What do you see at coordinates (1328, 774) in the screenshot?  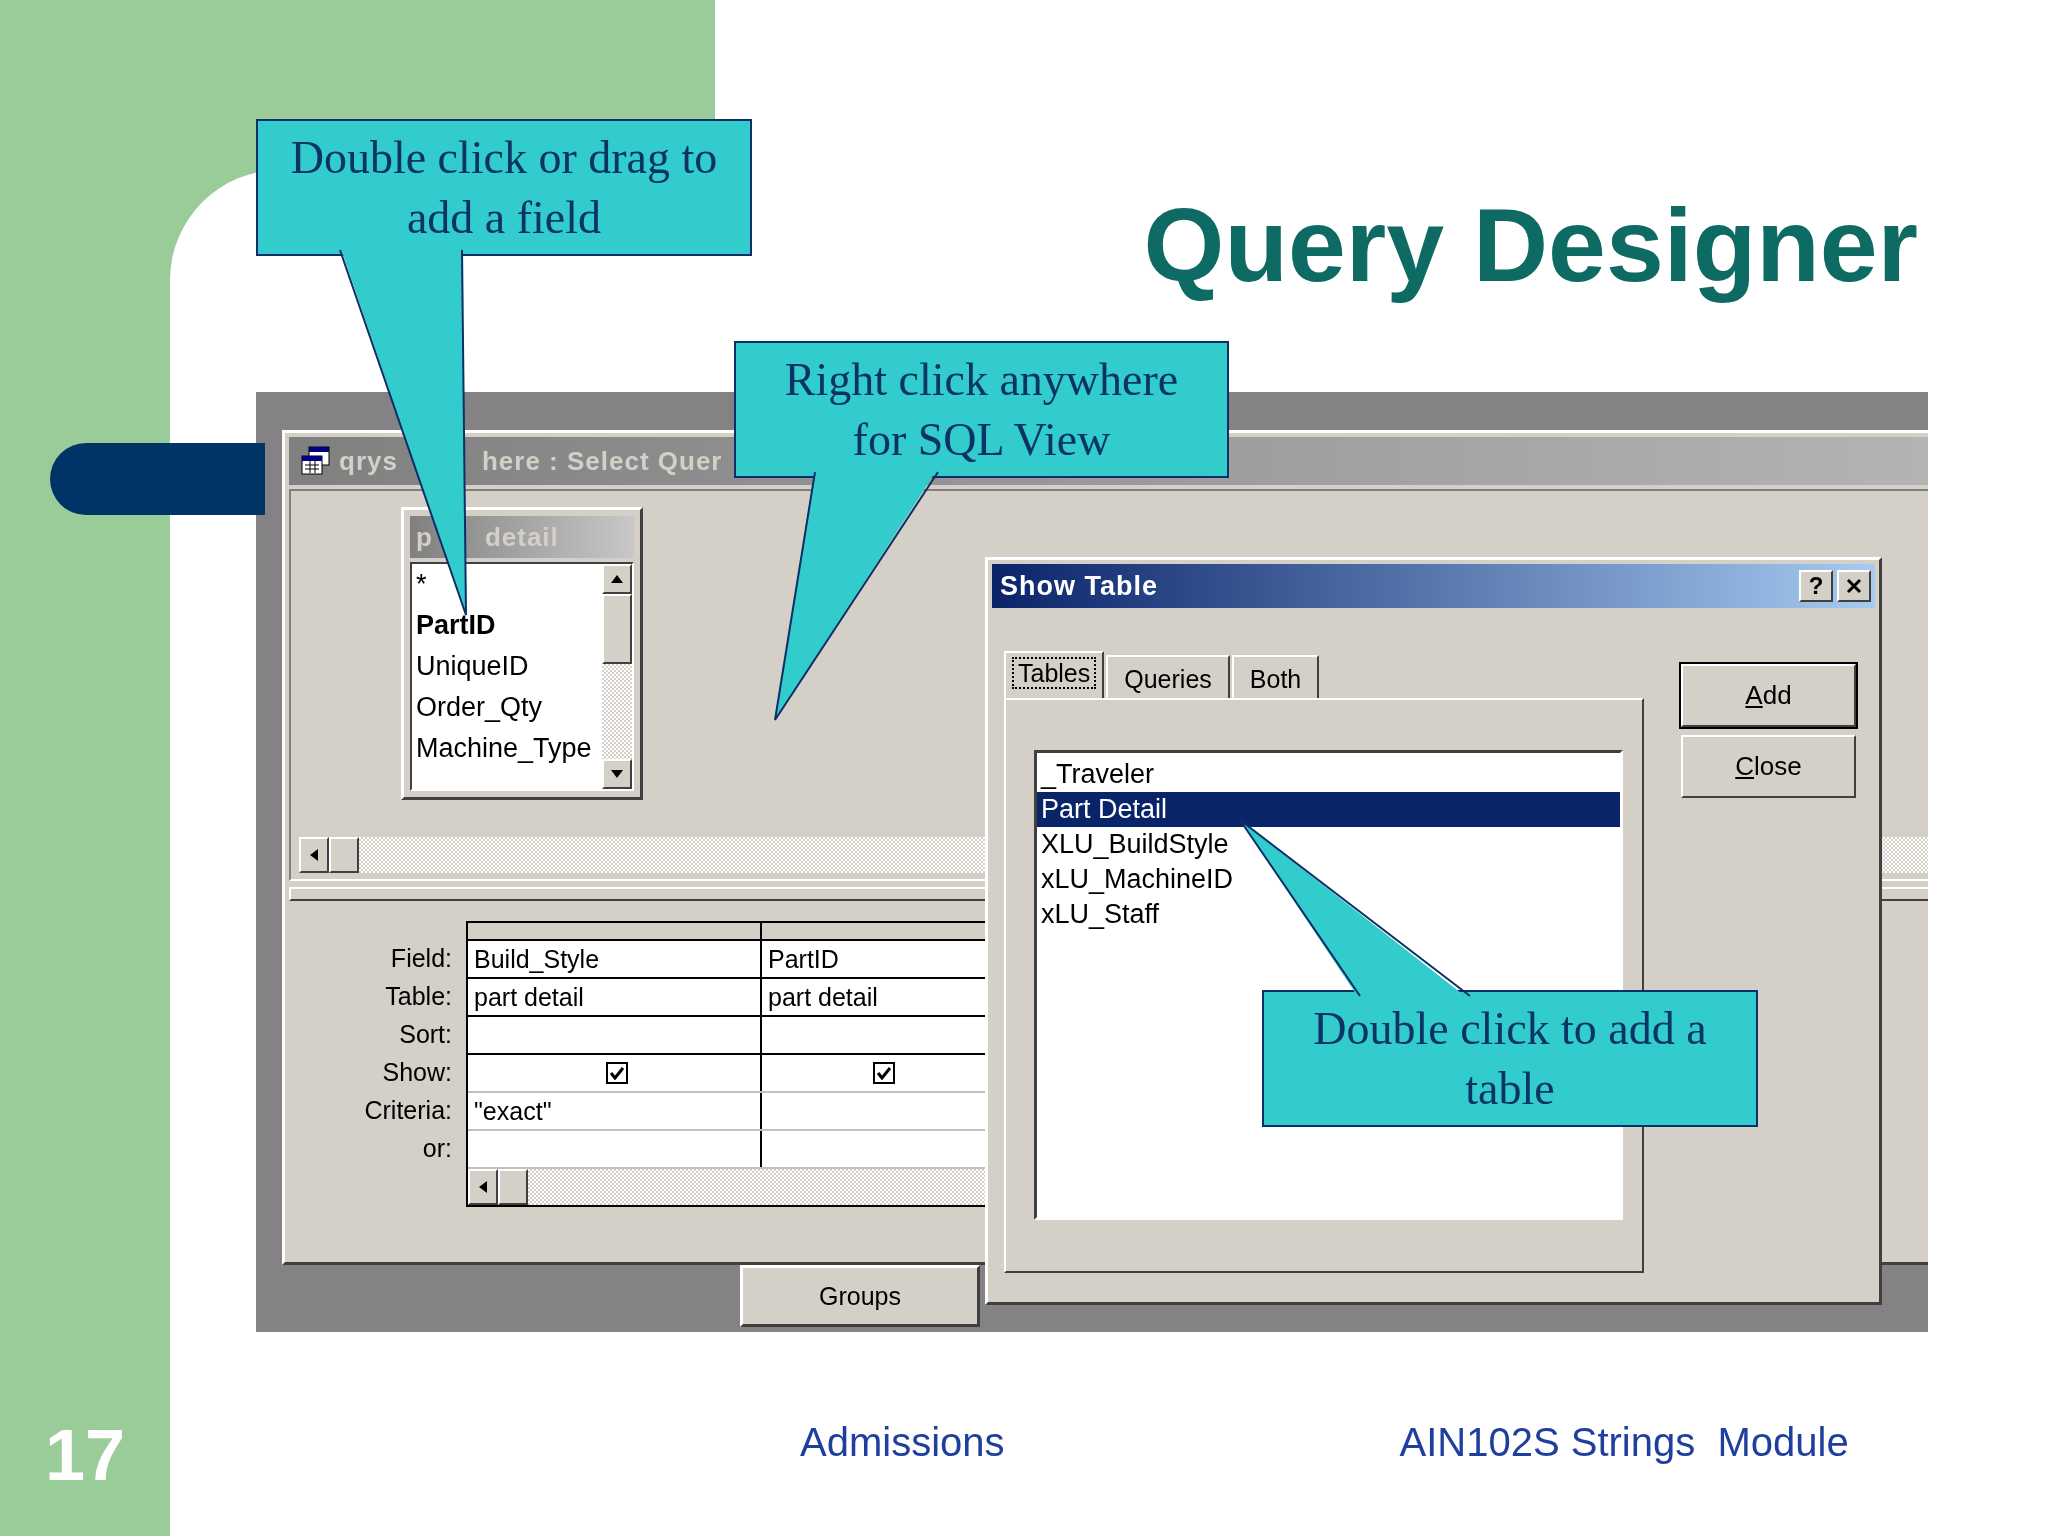 I see `table-list-item: _Traveler` at bounding box center [1328, 774].